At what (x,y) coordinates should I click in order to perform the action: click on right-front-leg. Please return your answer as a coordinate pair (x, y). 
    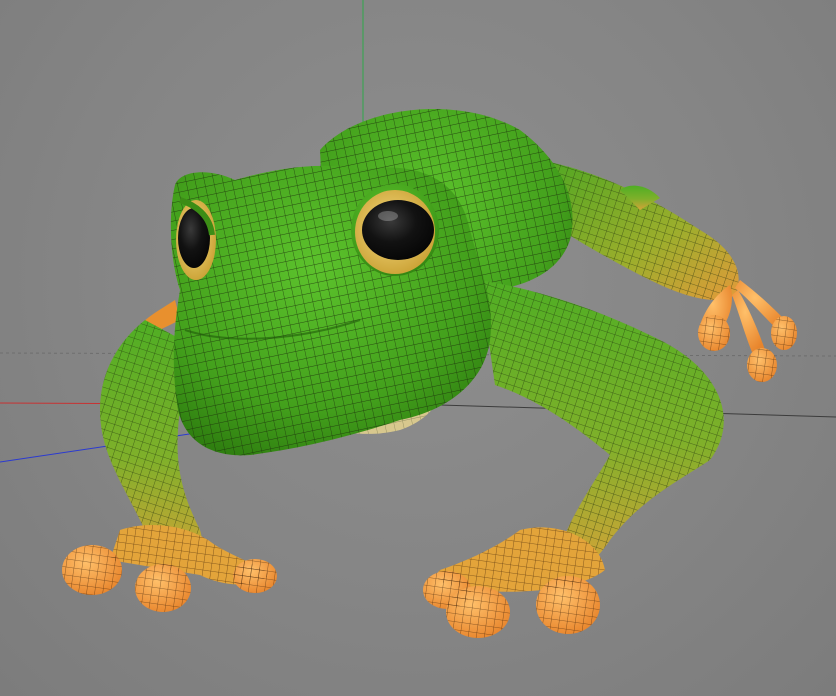
    Looking at the image, I should click on (602, 427).